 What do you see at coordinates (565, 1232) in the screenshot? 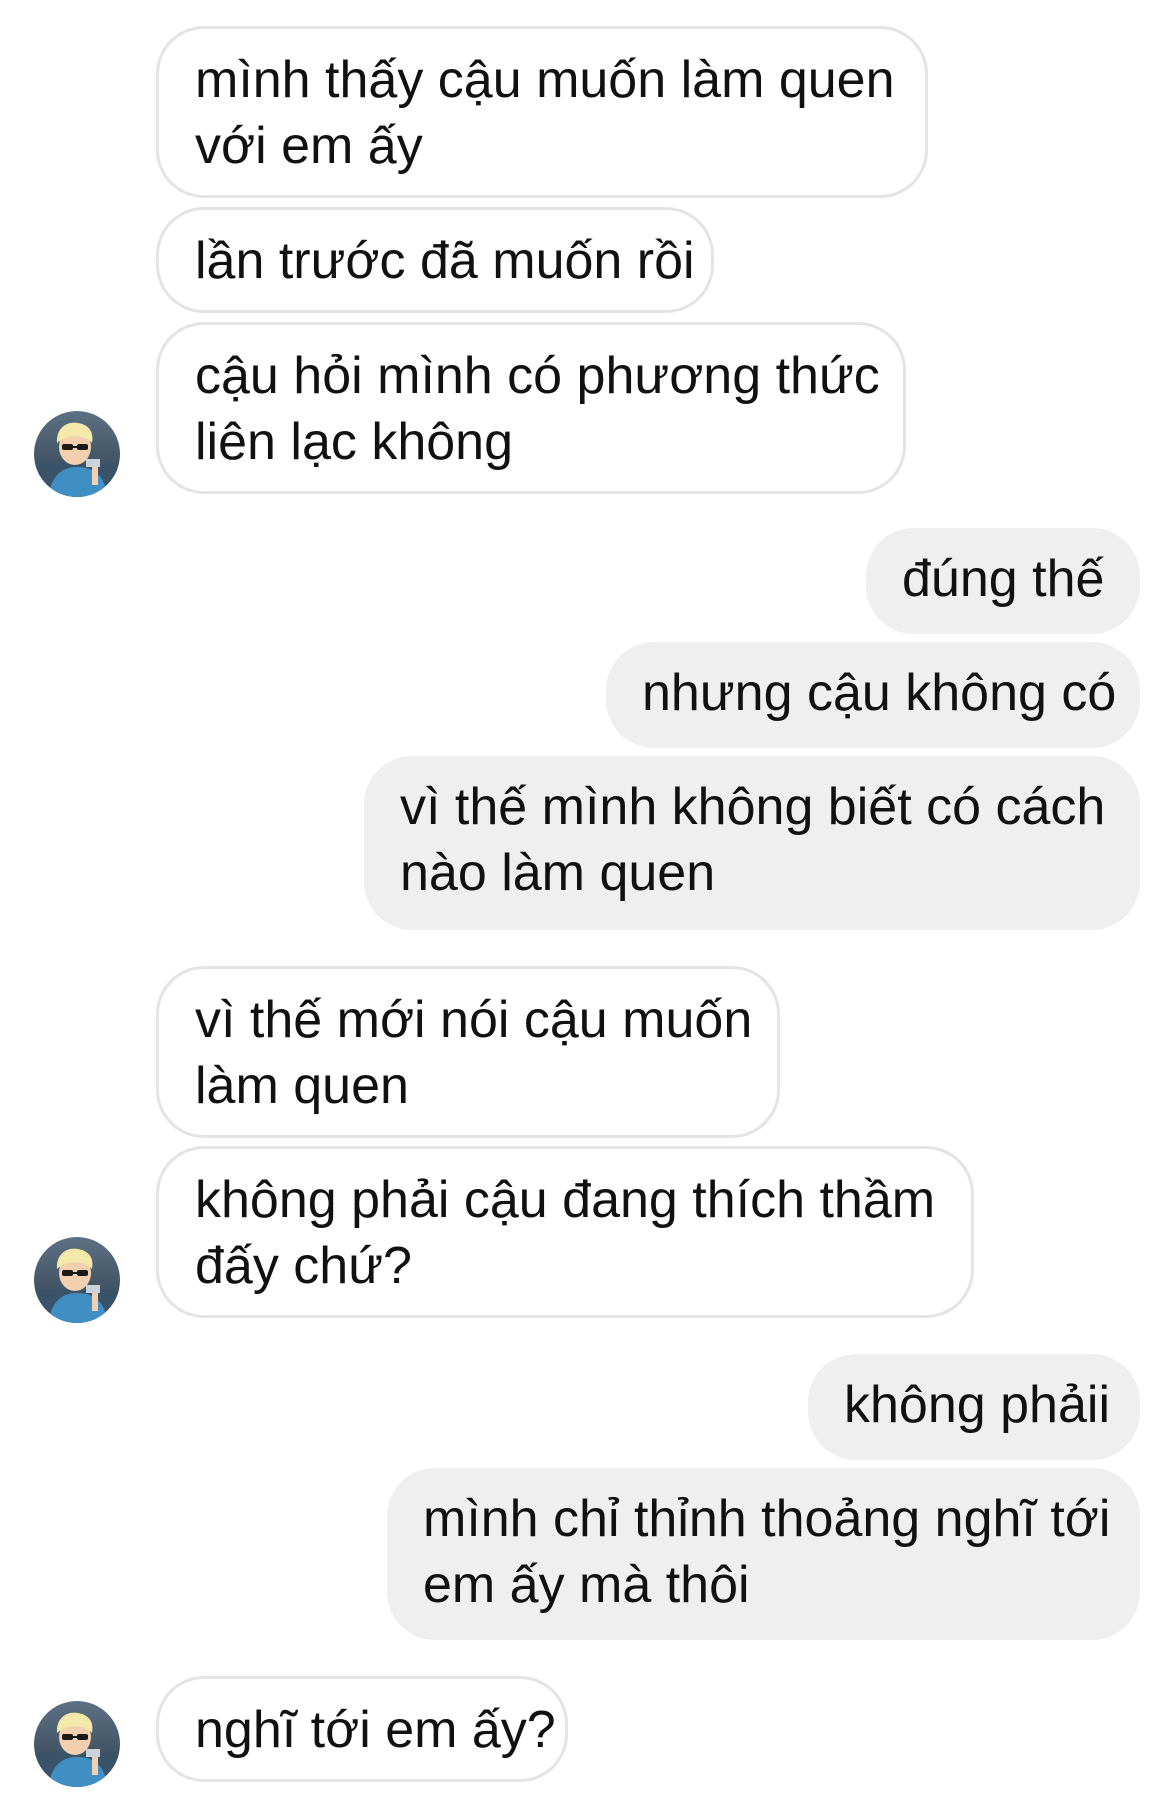
I see `message-bubble-incoming: không phải cậu đang thích thầm đấy chứ?` at bounding box center [565, 1232].